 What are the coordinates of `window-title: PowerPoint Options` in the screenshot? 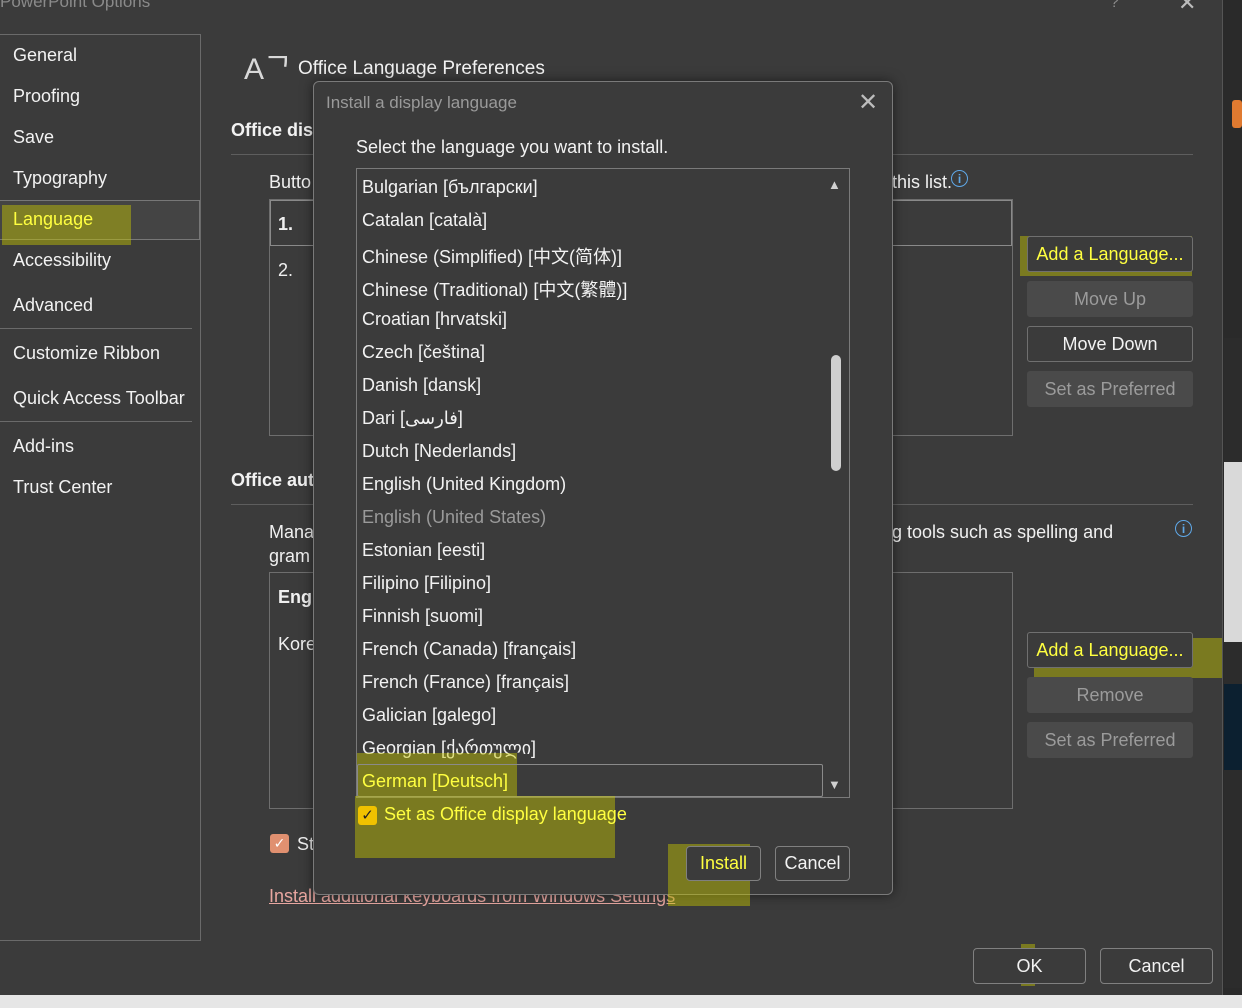 It's located at (75, 5).